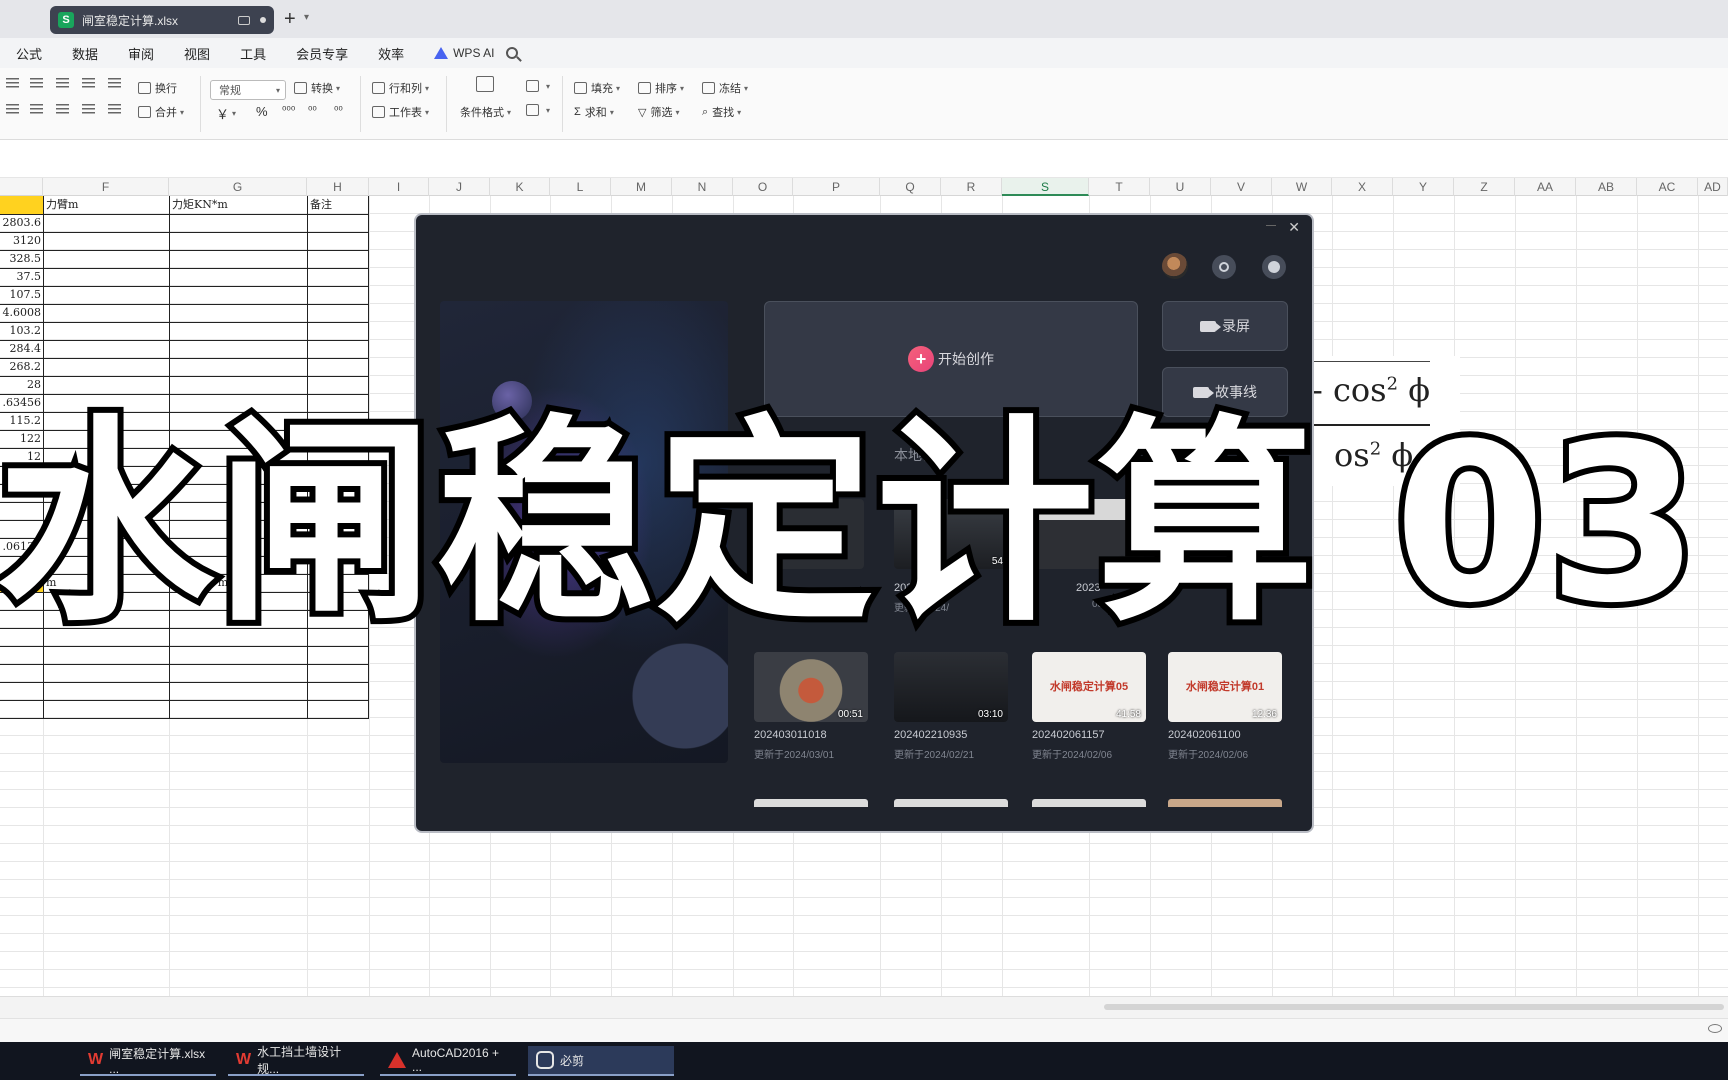  I want to click on align-right-icon, so click(64, 109).